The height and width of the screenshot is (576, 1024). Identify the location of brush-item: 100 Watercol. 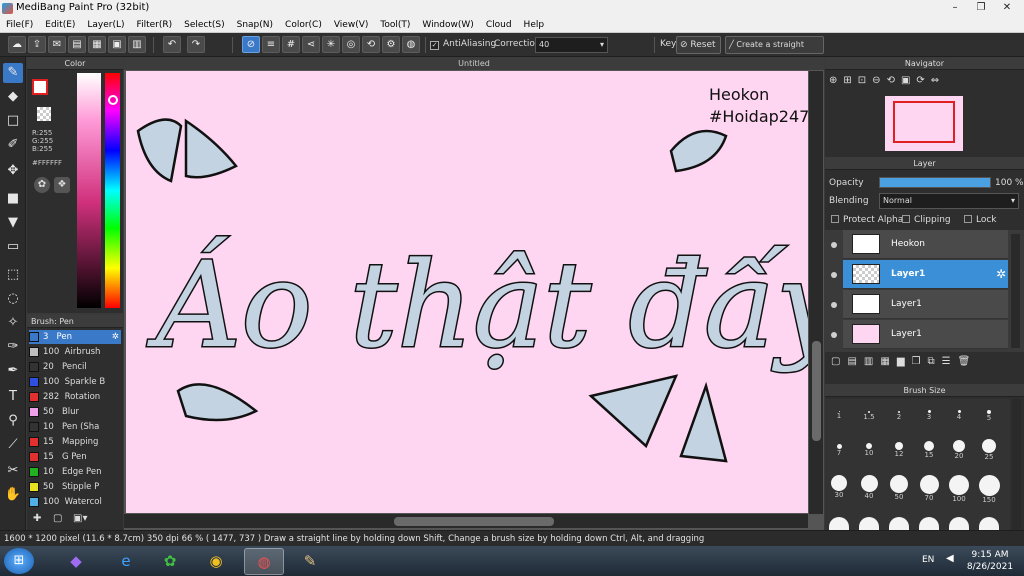
(75, 502).